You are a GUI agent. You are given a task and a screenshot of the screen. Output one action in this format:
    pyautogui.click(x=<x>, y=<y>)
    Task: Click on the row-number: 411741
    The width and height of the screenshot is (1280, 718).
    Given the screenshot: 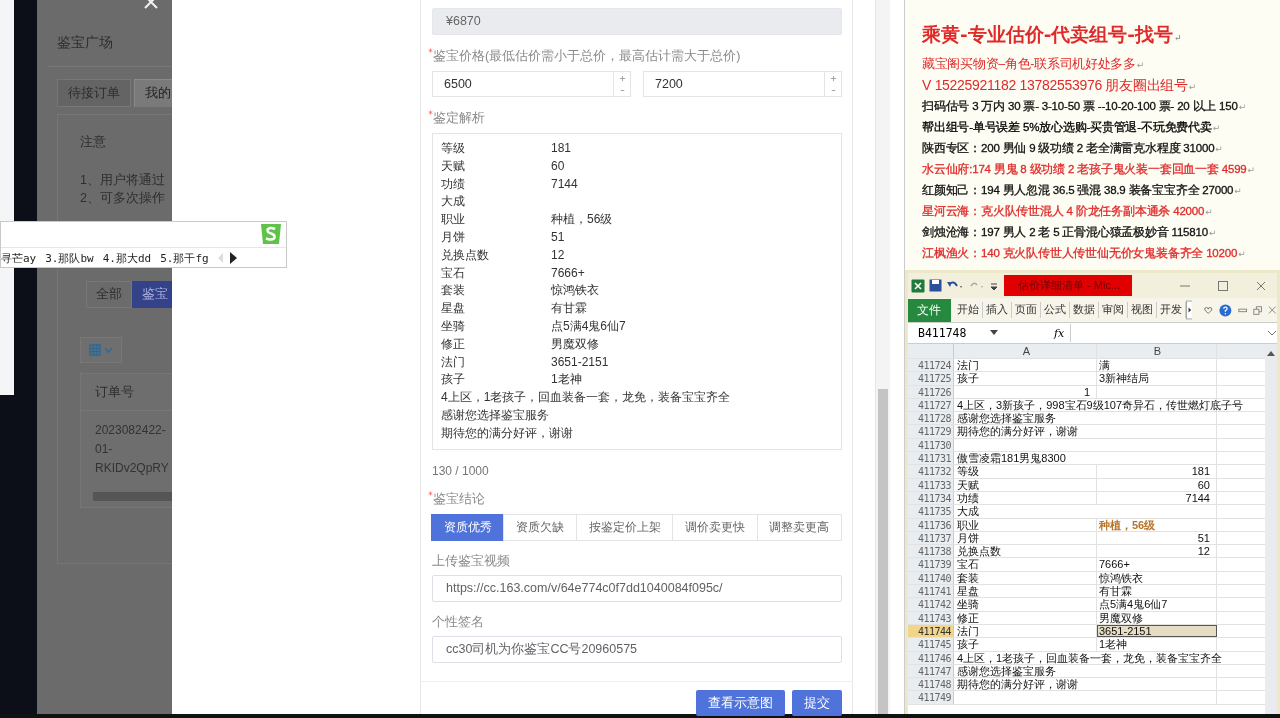 What is the action you would take?
    pyautogui.click(x=931, y=591)
    